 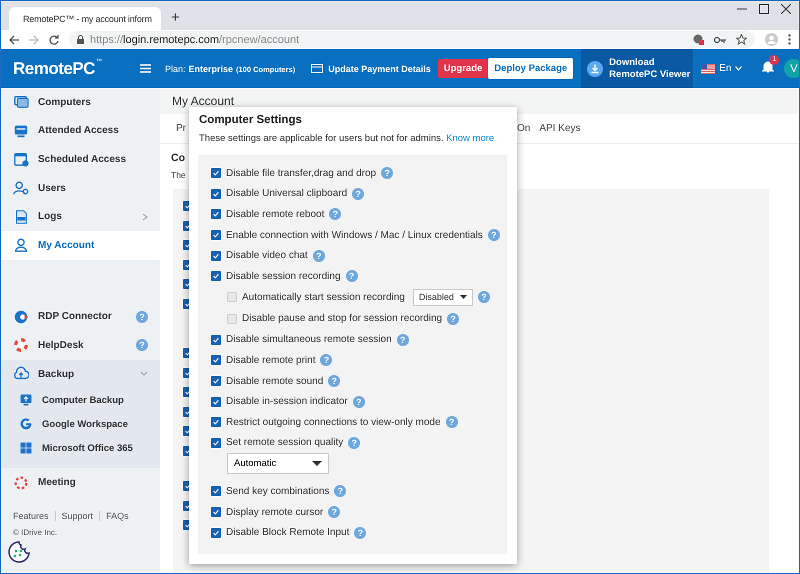 I want to click on sidebar-subitem: Google Workspace, so click(x=80, y=424).